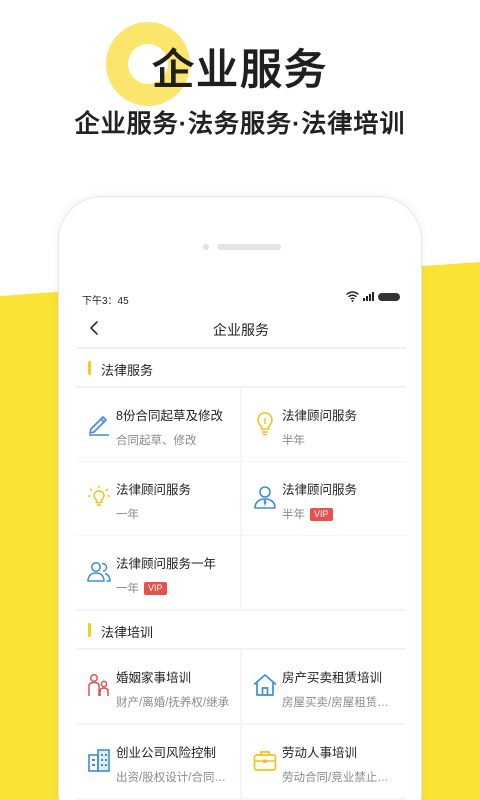 The width and height of the screenshot is (480, 800). What do you see at coordinates (265, 424) in the screenshot?
I see `lightbulb-icon` at bounding box center [265, 424].